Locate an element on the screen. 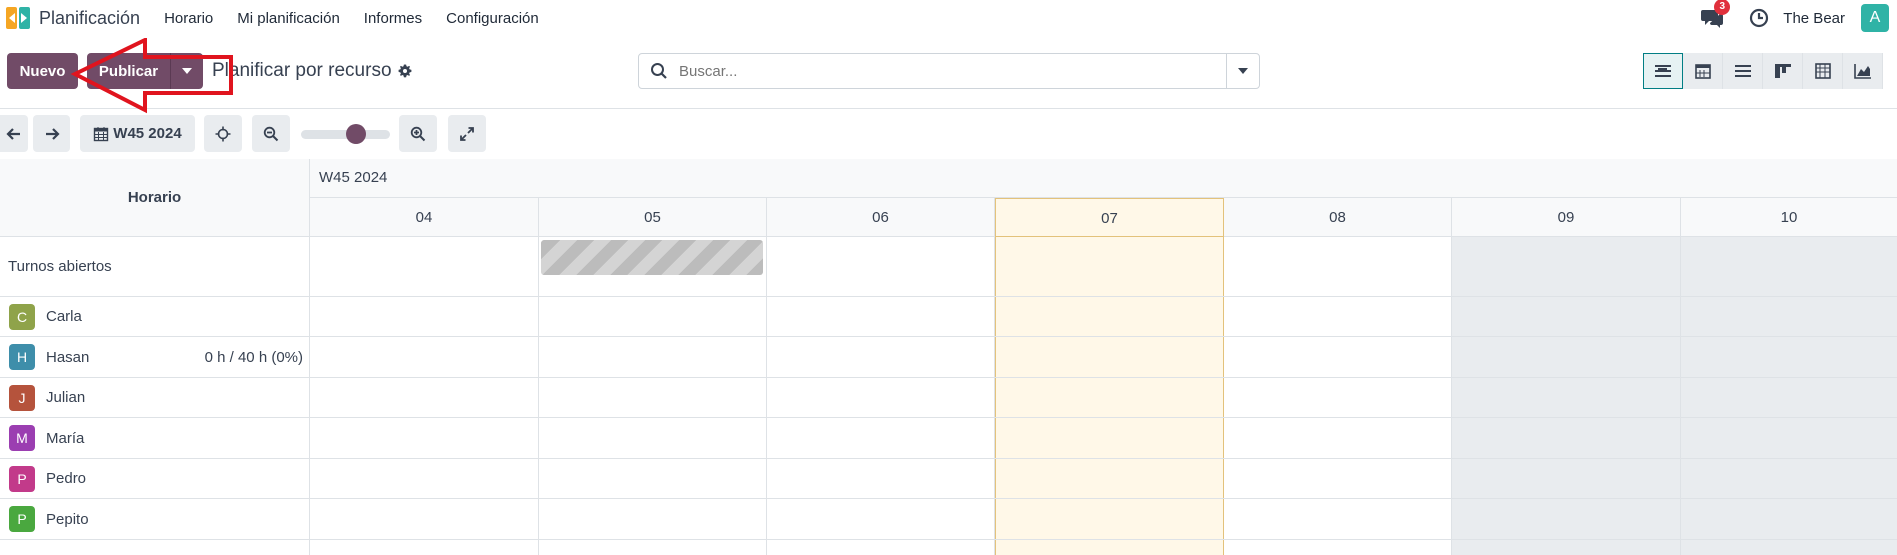 This screenshot has height=555, width=1897. kanban-view-icon is located at coordinates (1782, 71).